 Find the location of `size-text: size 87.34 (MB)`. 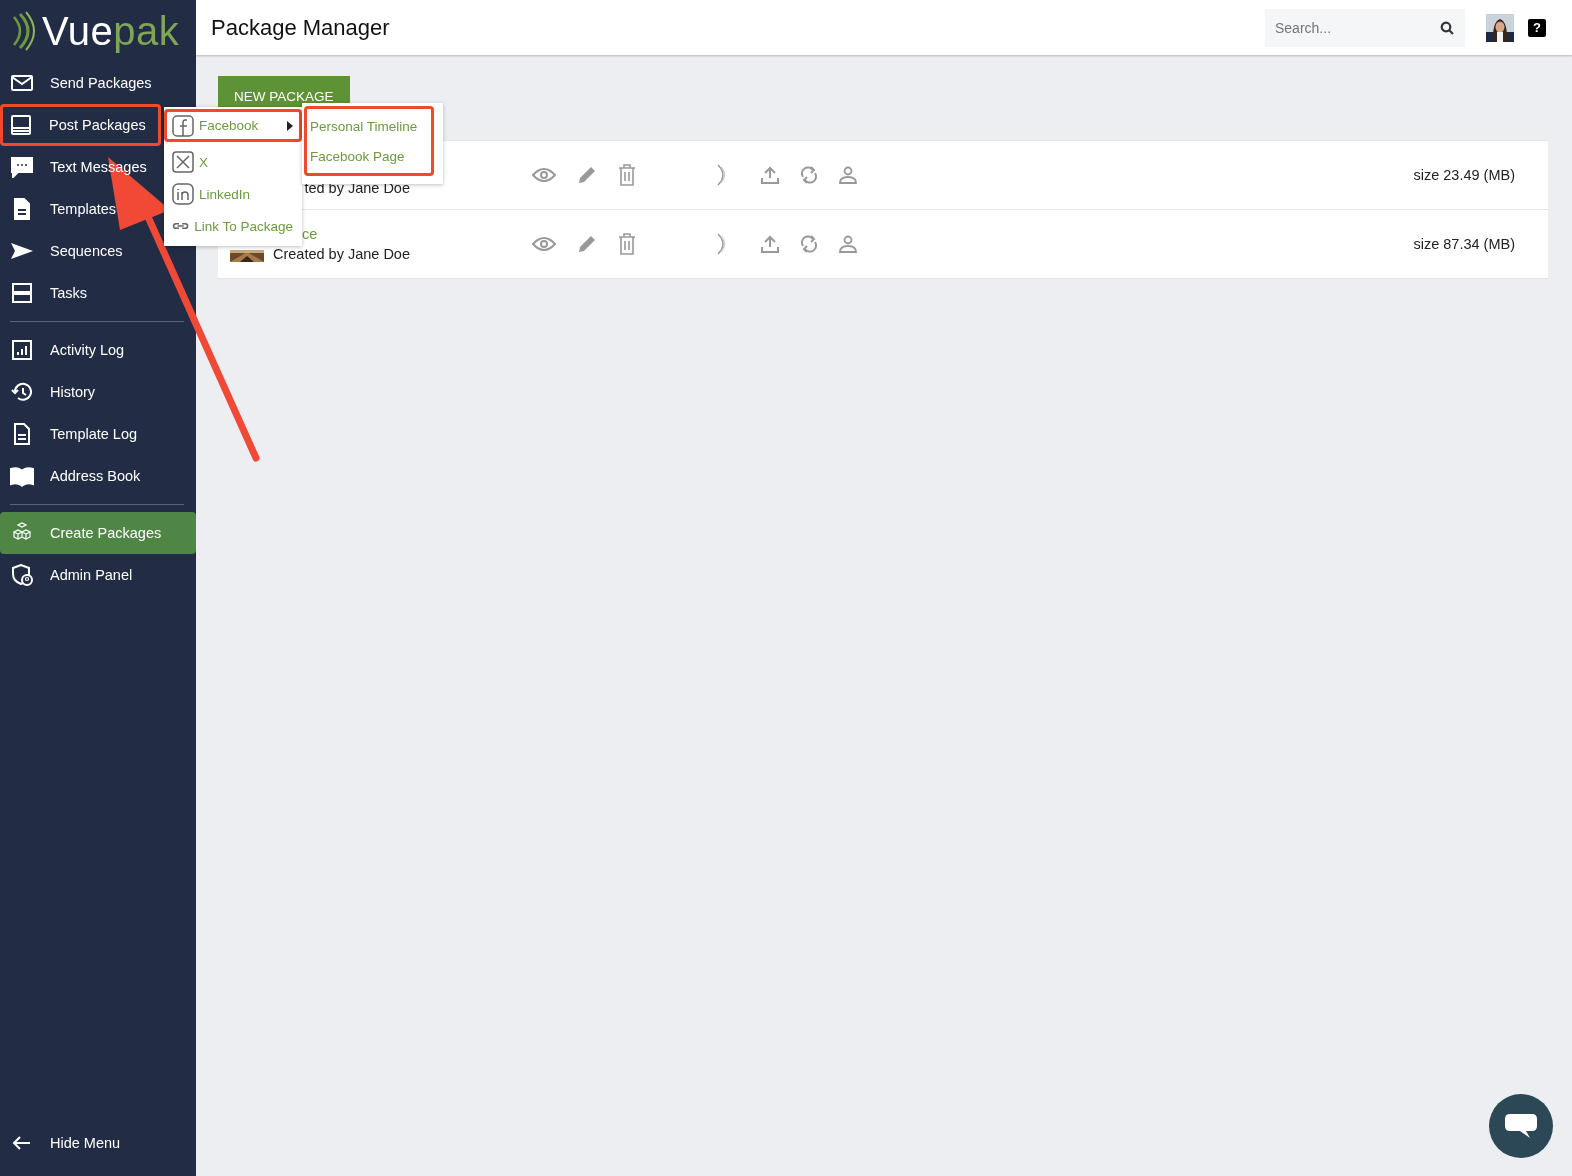

size-text: size 87.34 (MB) is located at coordinates (1464, 244).